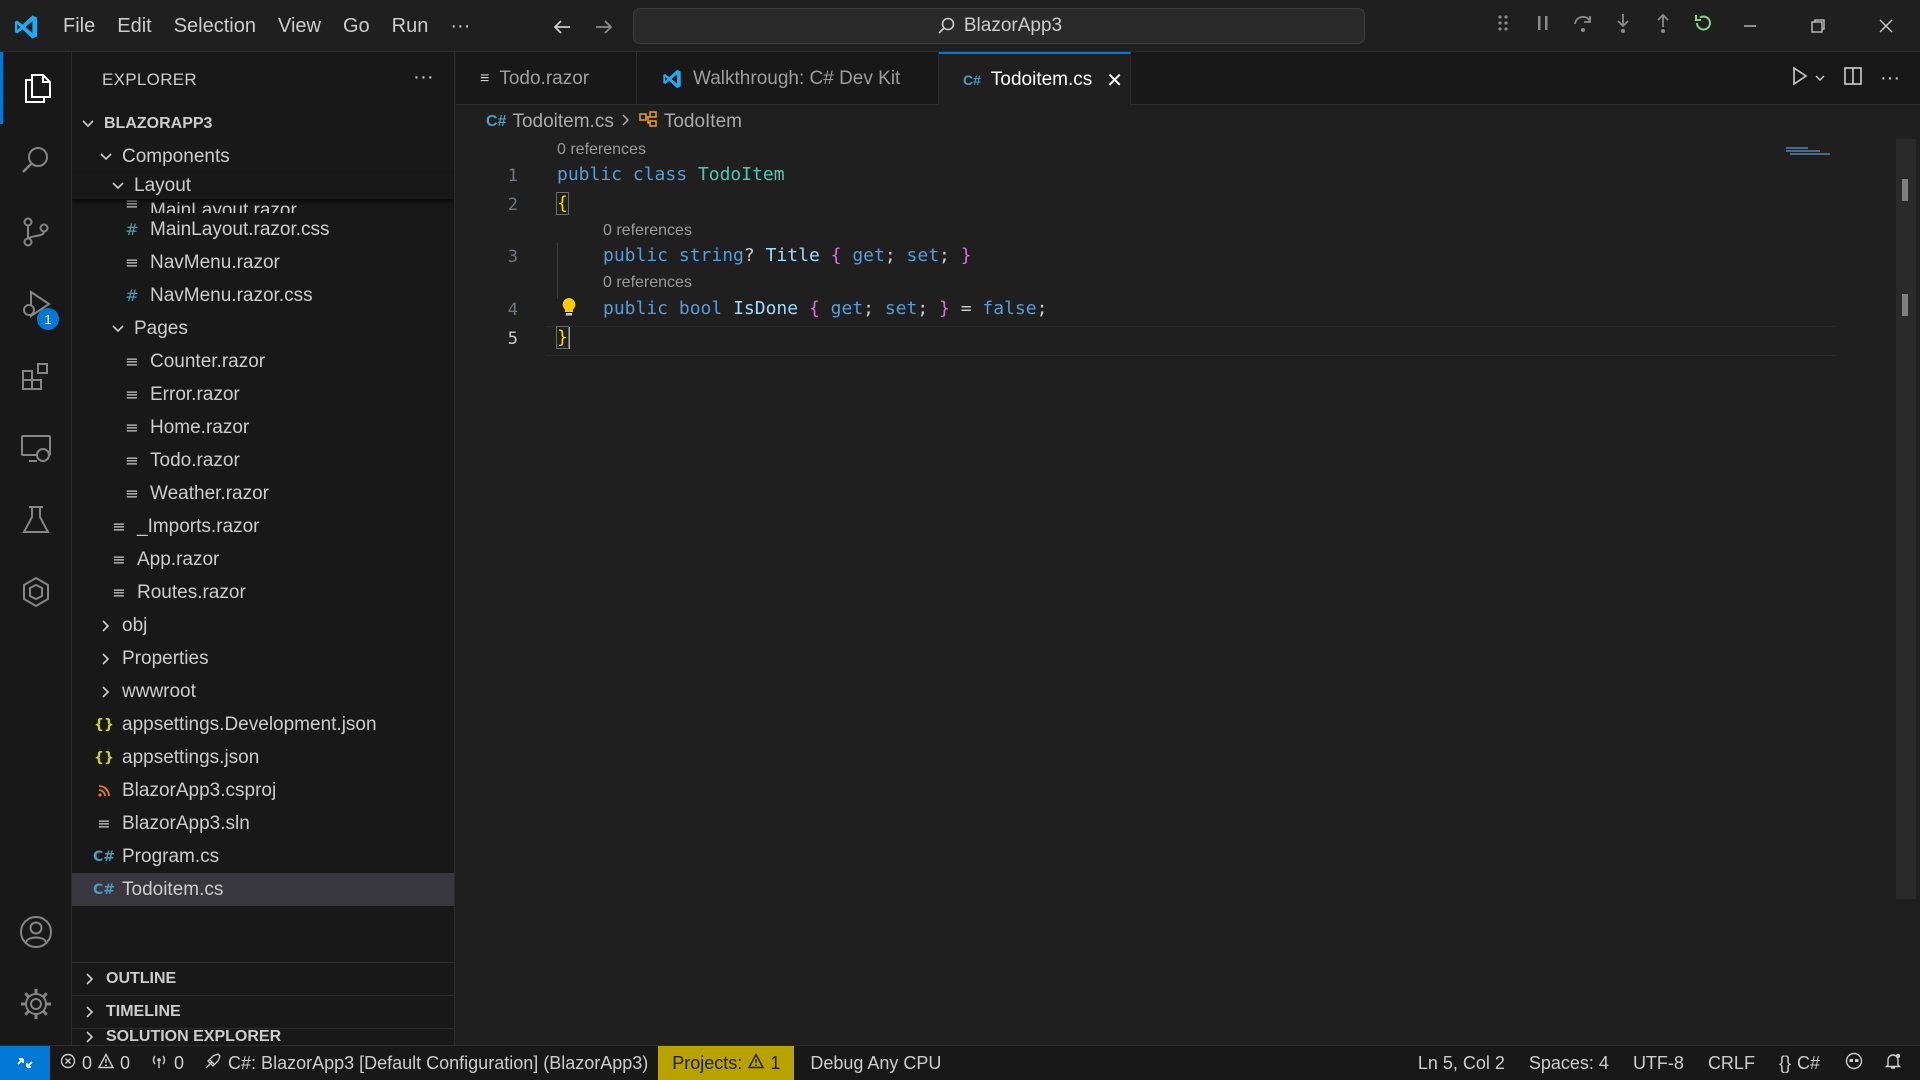 The image size is (1920, 1080). Describe the element at coordinates (119, 559) in the screenshot. I see `file-lines-icon: ≡` at that location.